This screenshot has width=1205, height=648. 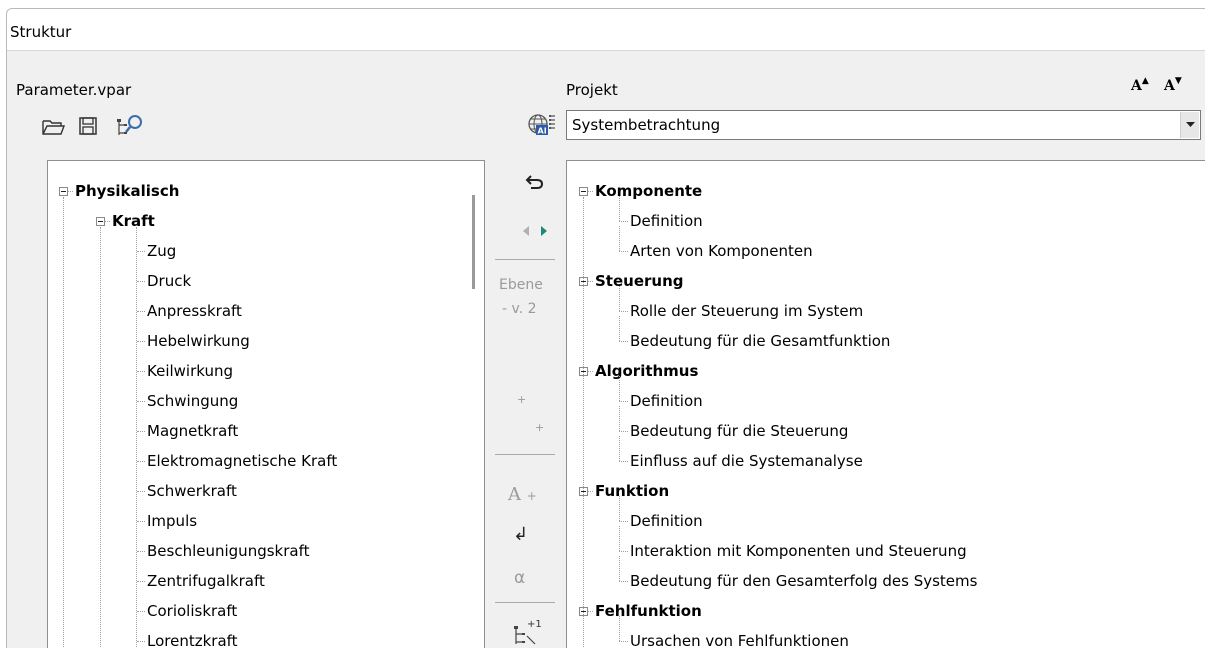 What do you see at coordinates (194, 311) in the screenshot?
I see `parameter-tree-item: Anpresskraft` at bounding box center [194, 311].